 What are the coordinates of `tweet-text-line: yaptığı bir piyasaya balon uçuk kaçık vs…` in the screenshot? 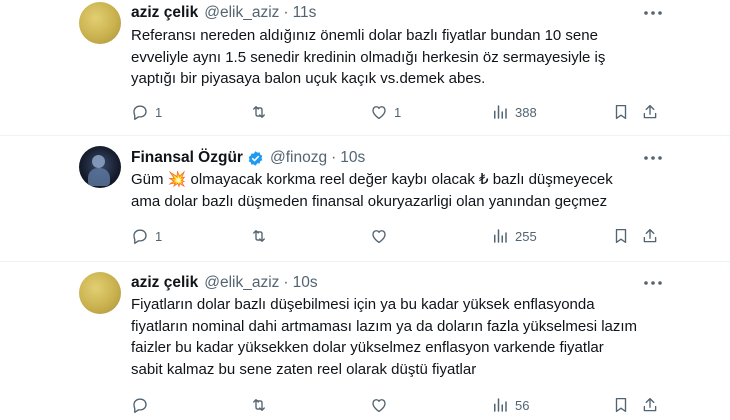 It's located at (308, 78).